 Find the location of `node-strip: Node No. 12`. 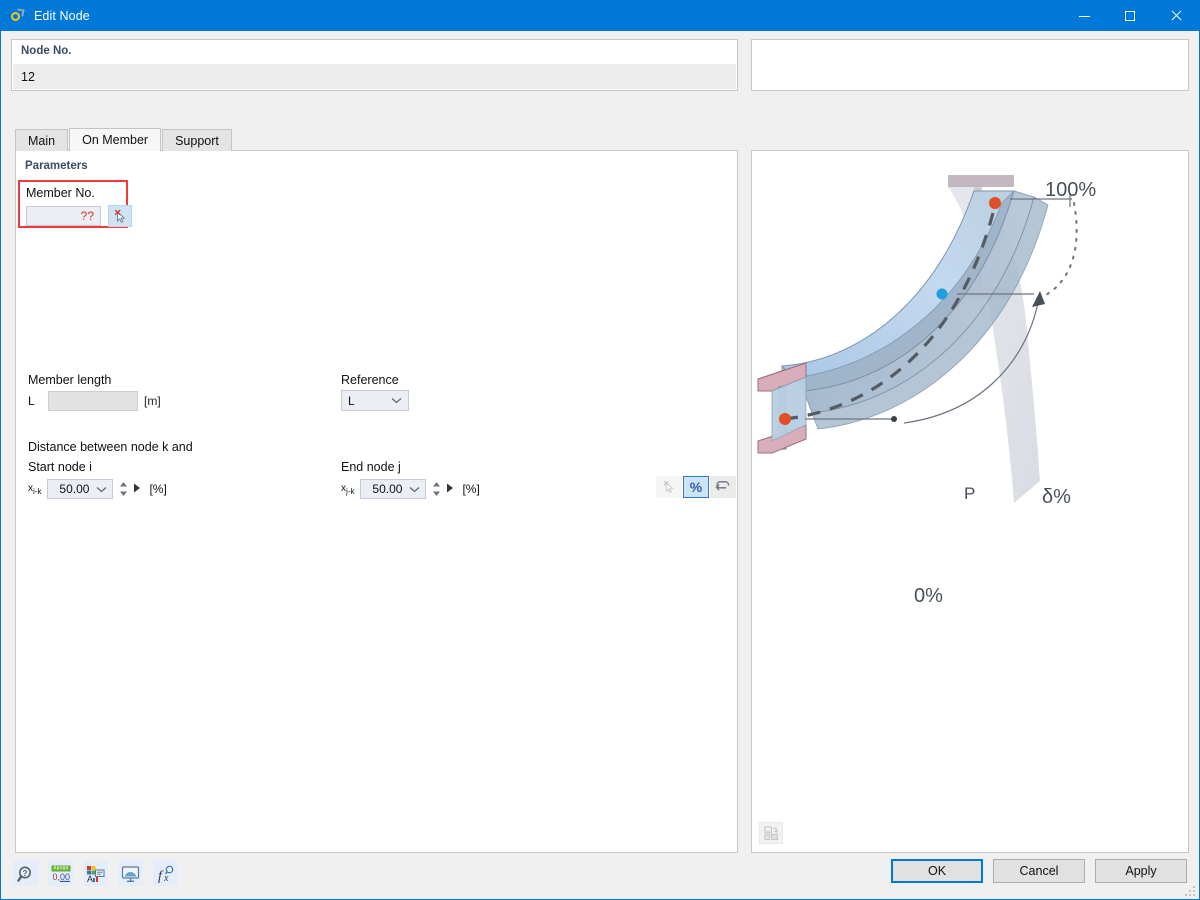

node-strip: Node No. 12 is located at coordinates (600, 62).